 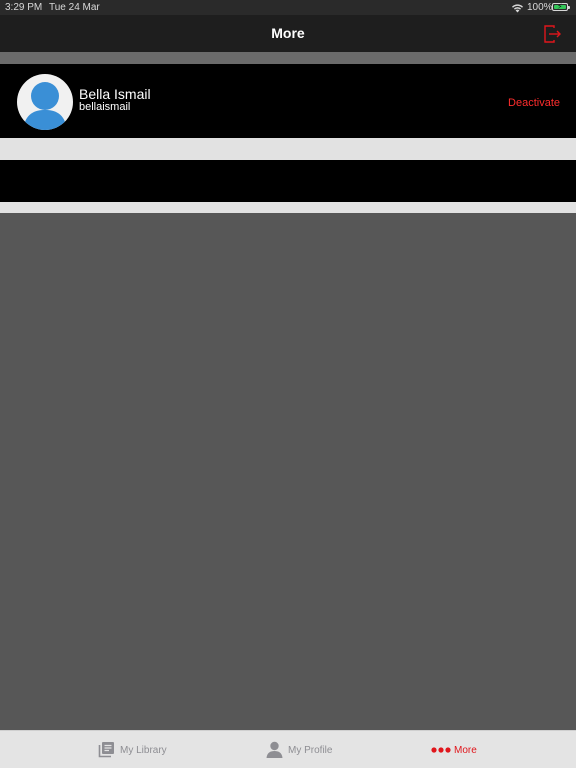 I want to click on navigation-bar: More, so click(x=288, y=33).